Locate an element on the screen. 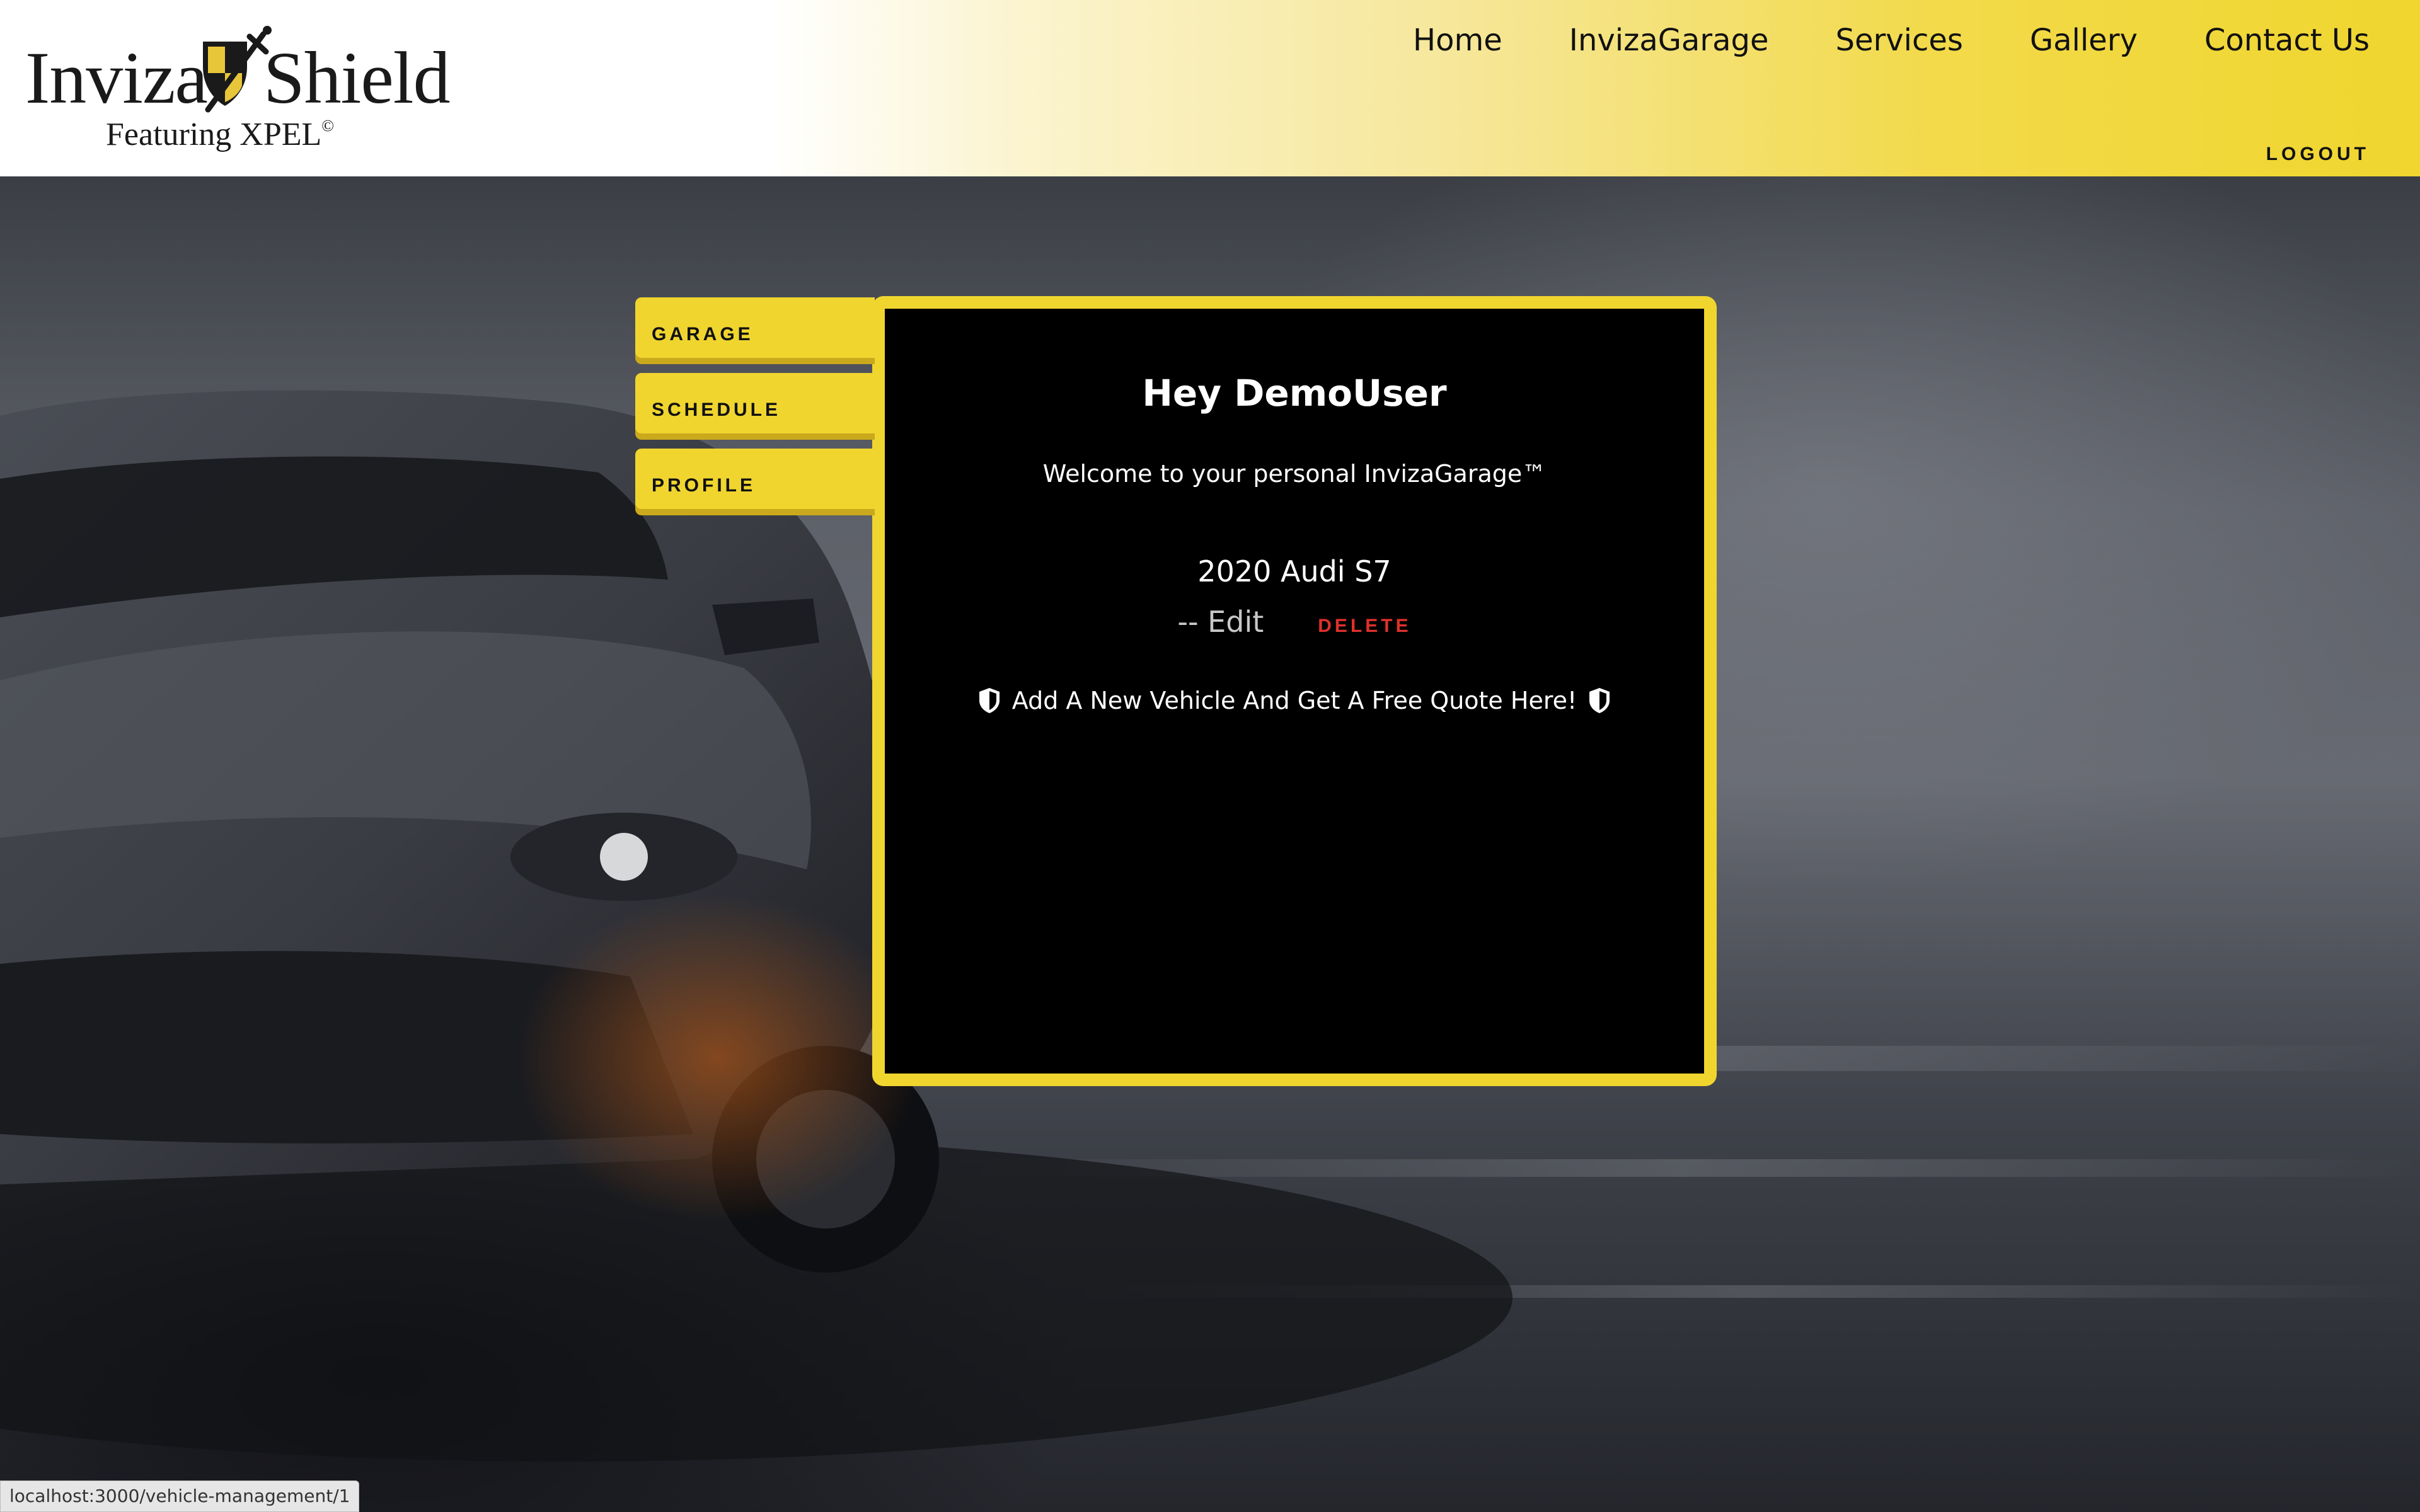 The image size is (2420, 1512). welcome-message: Welcome to your personal InvizaGarage™ is located at coordinates (1295, 474).